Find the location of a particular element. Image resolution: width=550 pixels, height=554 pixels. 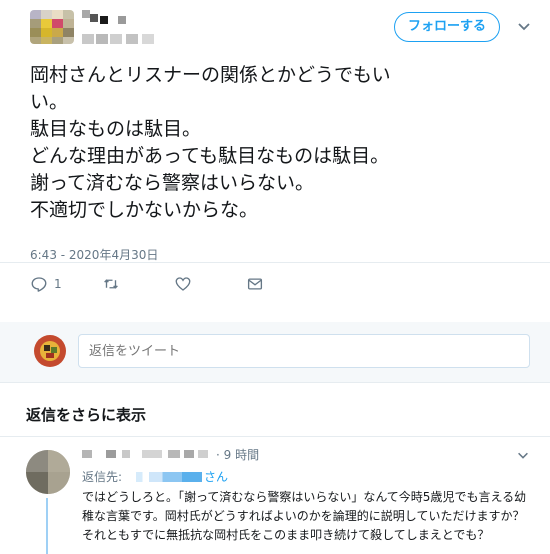

own-avatar is located at coordinates (50, 351).